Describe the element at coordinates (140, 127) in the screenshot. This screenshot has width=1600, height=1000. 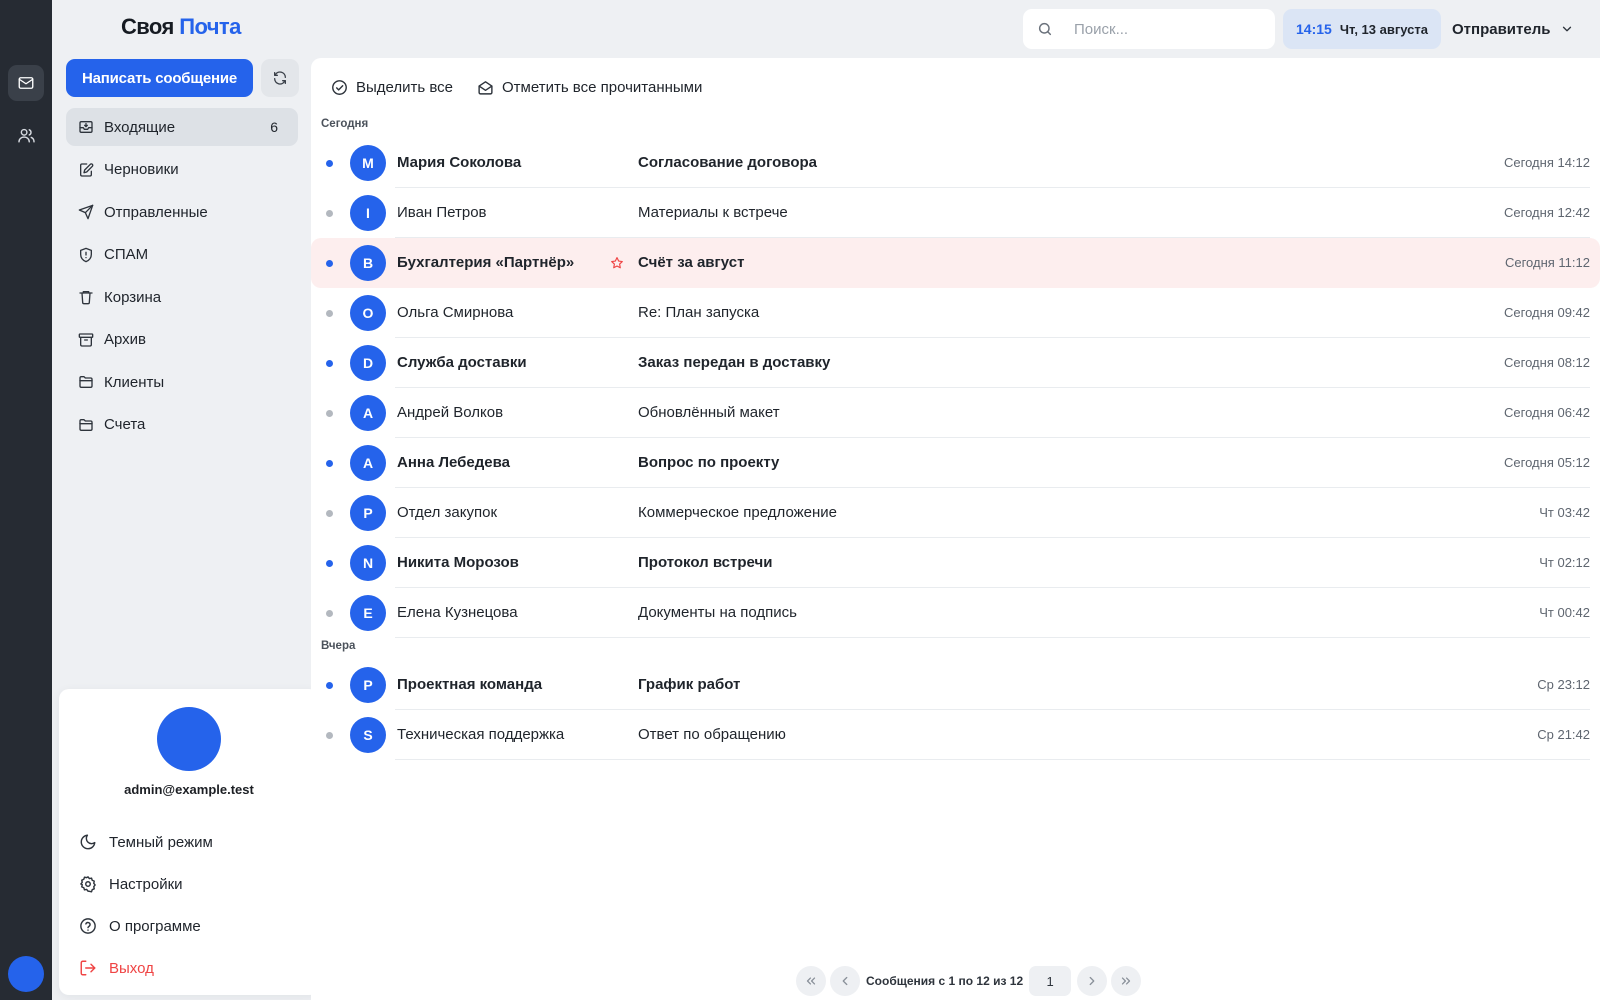
I see `folder-label: Входящие` at that location.